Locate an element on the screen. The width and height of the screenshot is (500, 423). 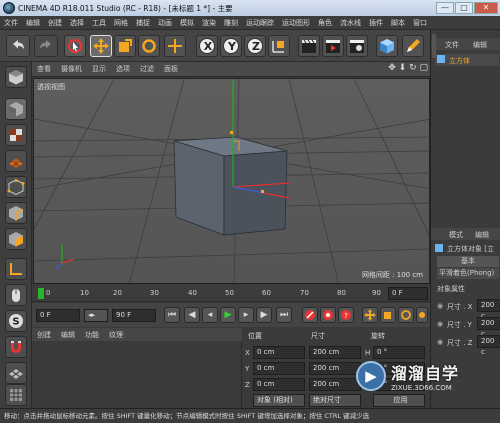
material-menu-edit: 编辑 is located at coordinates (68, 335).